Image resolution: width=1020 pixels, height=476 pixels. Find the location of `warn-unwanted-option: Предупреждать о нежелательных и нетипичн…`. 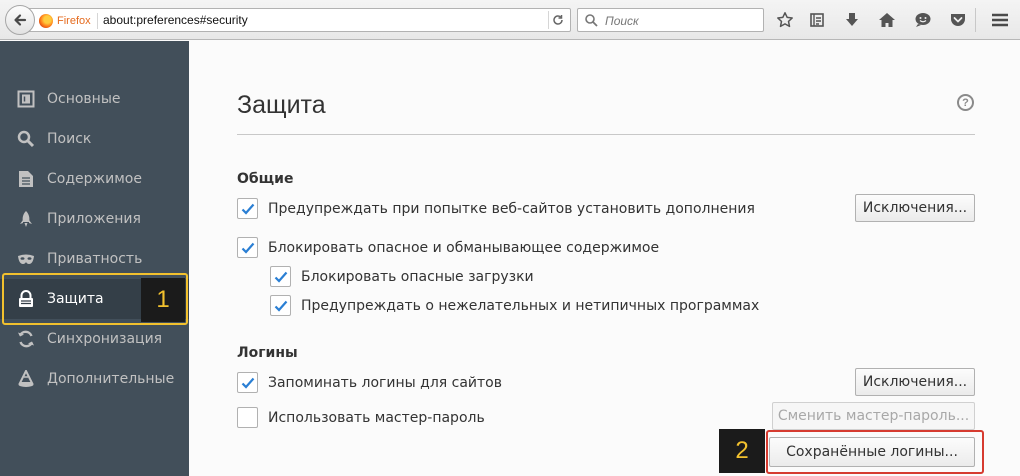

warn-unwanted-option: Предупреждать о нежелательных и нетипичн… is located at coordinates (514, 305).